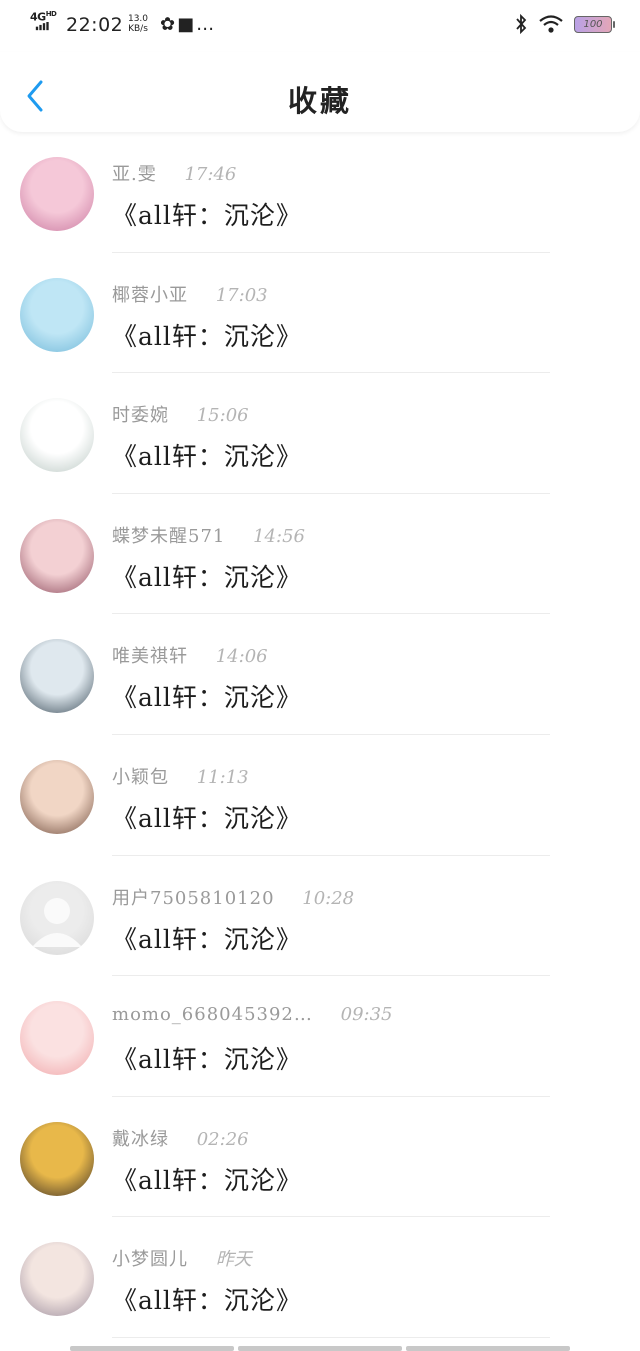 The height and width of the screenshot is (1351, 640). What do you see at coordinates (320, 192) in the screenshot?
I see `favorite-item: 亚.雯 17:46 《all轩：沉沦》` at bounding box center [320, 192].